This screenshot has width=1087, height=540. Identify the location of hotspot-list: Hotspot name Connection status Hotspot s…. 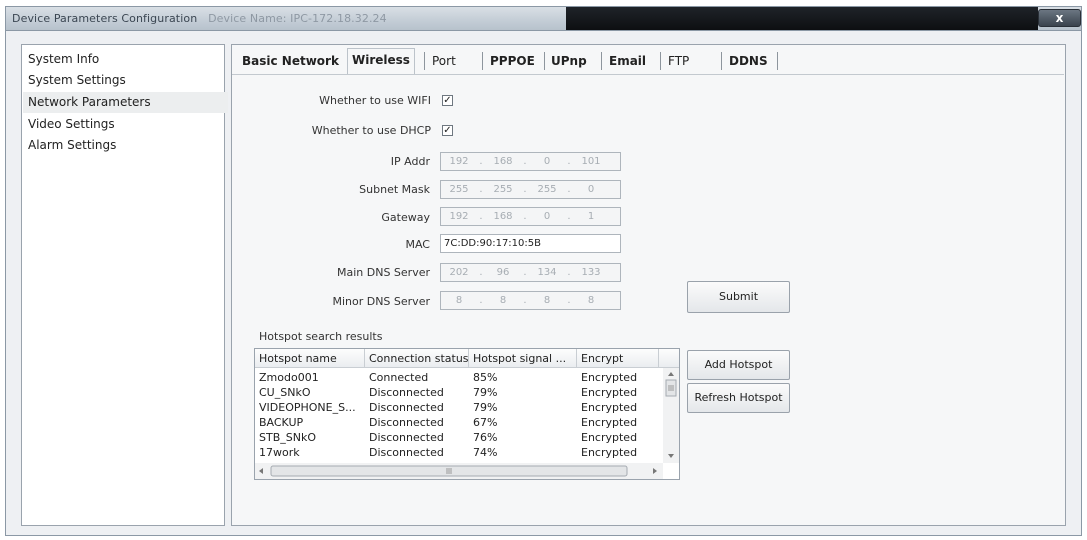
(467, 414).